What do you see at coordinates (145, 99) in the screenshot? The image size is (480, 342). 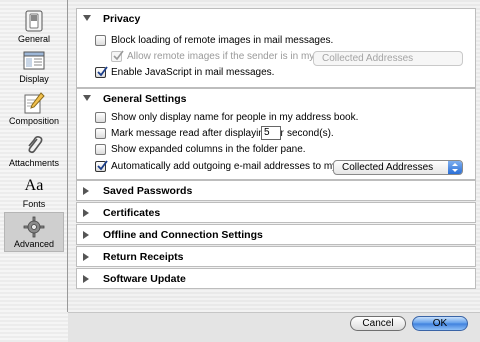 I see `section-title: General Settings` at bounding box center [145, 99].